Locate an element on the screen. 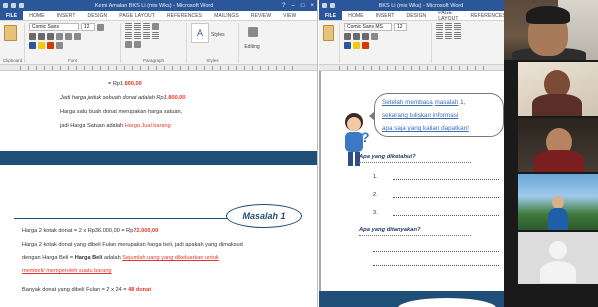  grow-font-icon is located at coordinates (100, 27).